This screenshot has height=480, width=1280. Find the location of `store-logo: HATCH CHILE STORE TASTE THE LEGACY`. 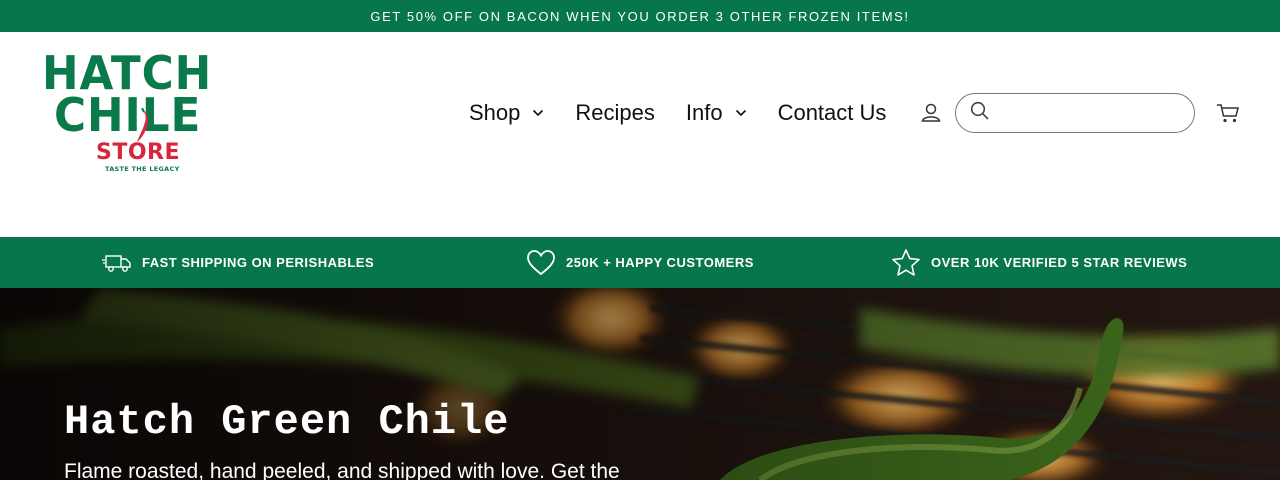

store-logo: HATCH CHILE STORE TASTE THE LEGACY is located at coordinates (140, 115).